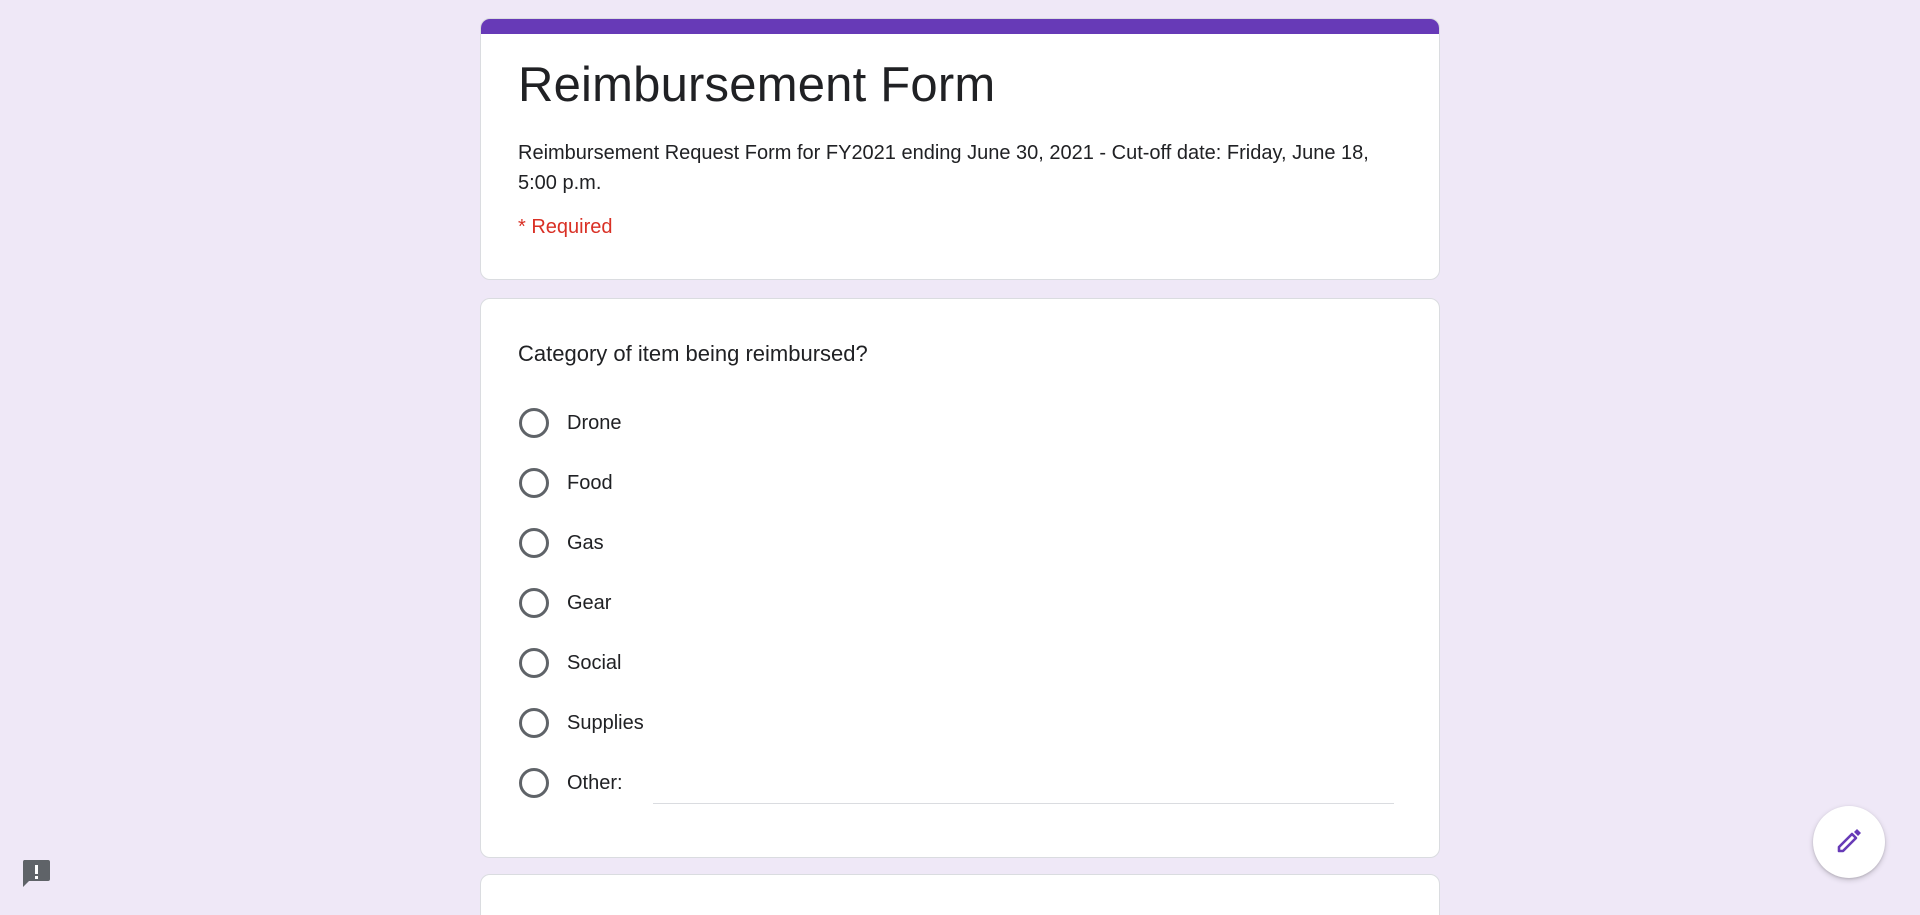  What do you see at coordinates (589, 602) in the screenshot?
I see `option-label: Gear` at bounding box center [589, 602].